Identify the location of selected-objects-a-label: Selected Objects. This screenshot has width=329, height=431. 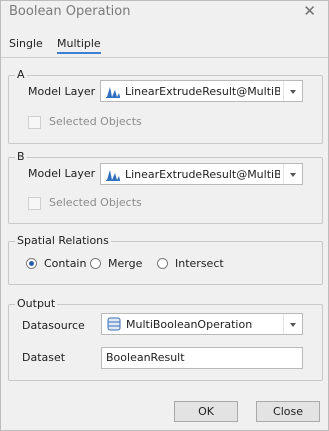
(95, 121).